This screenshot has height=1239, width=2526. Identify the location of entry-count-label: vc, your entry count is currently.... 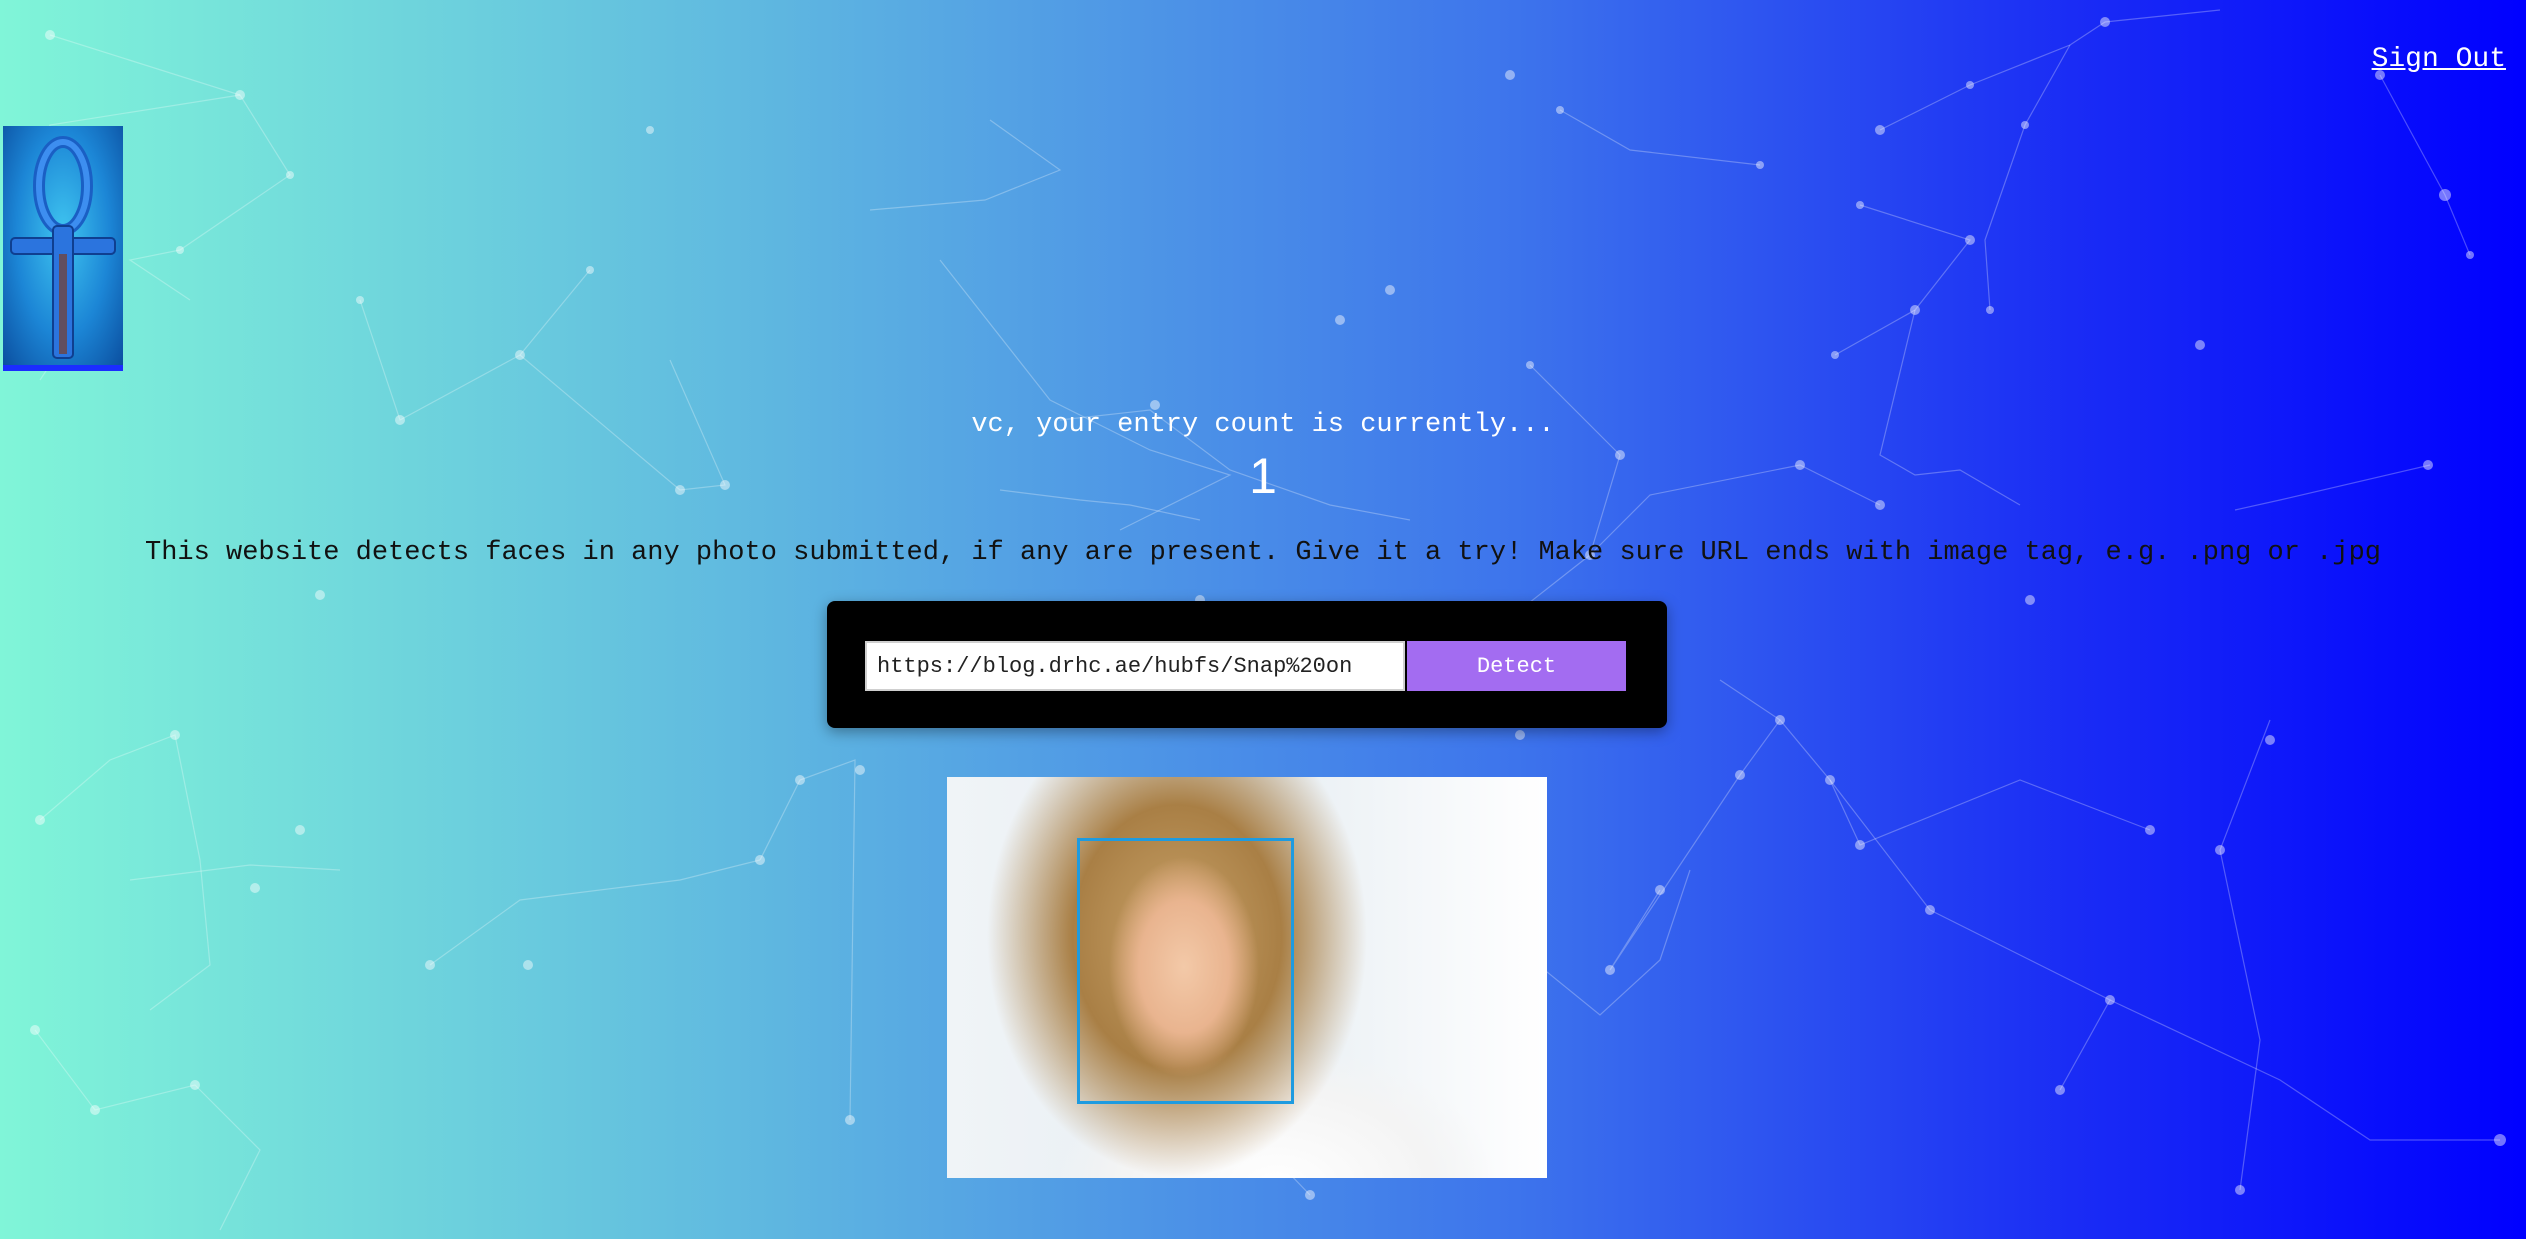
(1263, 425).